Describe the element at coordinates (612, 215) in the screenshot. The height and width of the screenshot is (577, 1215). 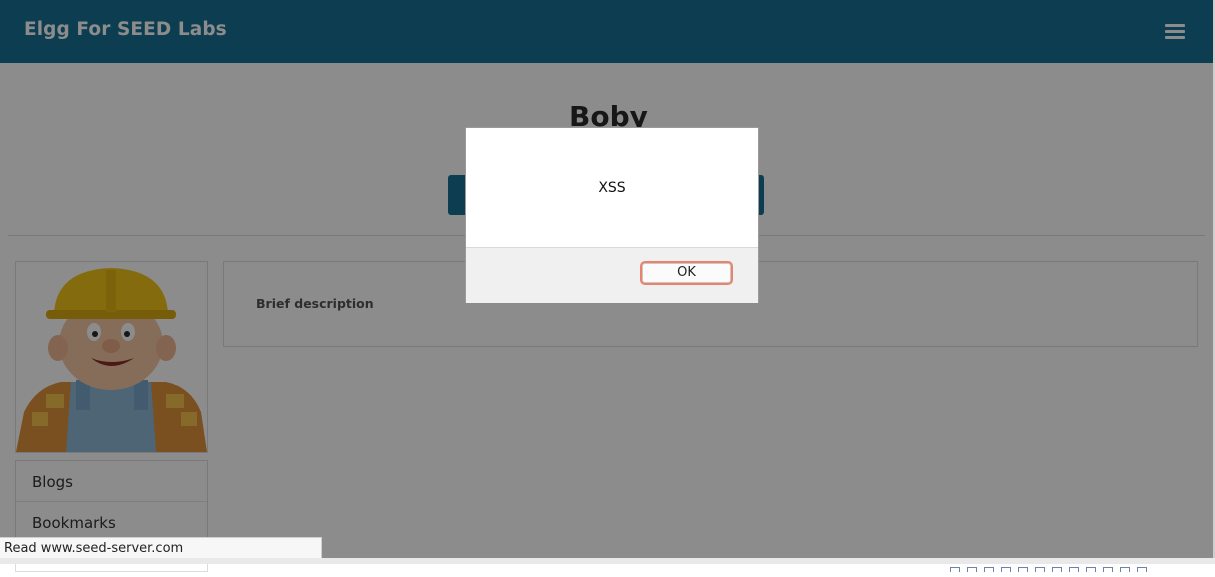
I see `alert-dialog: XSS OK` at that location.